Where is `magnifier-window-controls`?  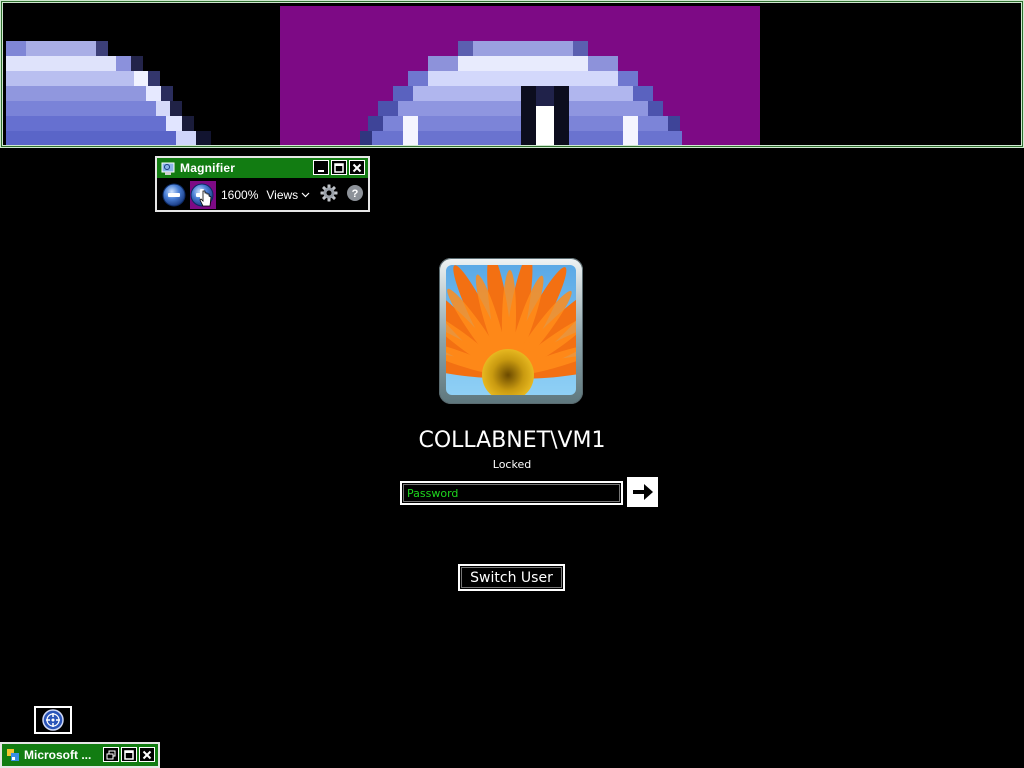
magnifier-window-controls is located at coordinates (339, 167).